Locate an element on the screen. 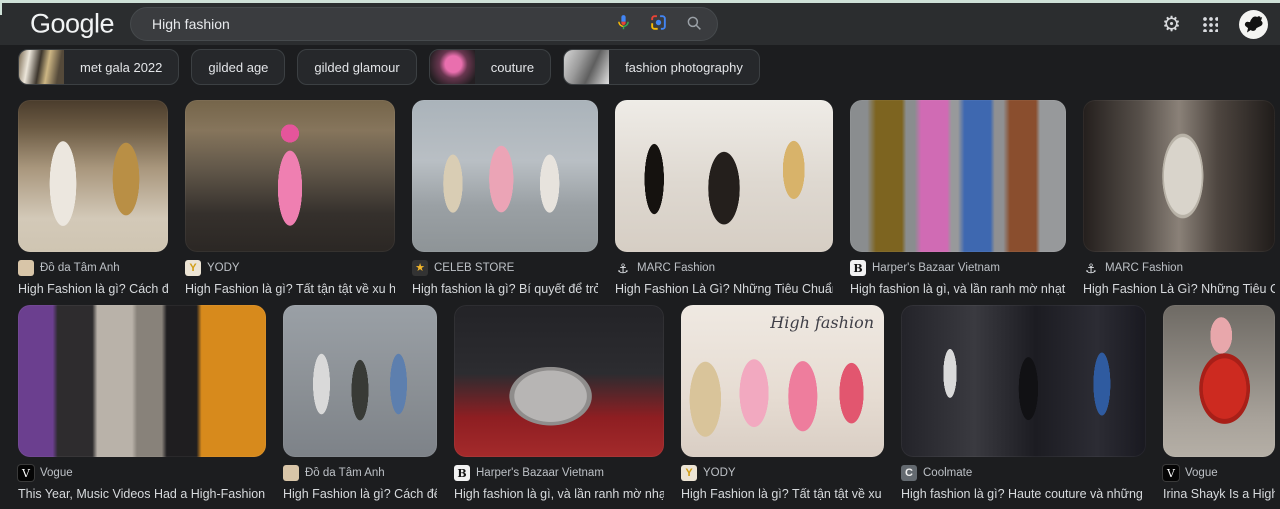 The height and width of the screenshot is (509, 1280). settings-button: ⚙ is located at coordinates (1171, 23).